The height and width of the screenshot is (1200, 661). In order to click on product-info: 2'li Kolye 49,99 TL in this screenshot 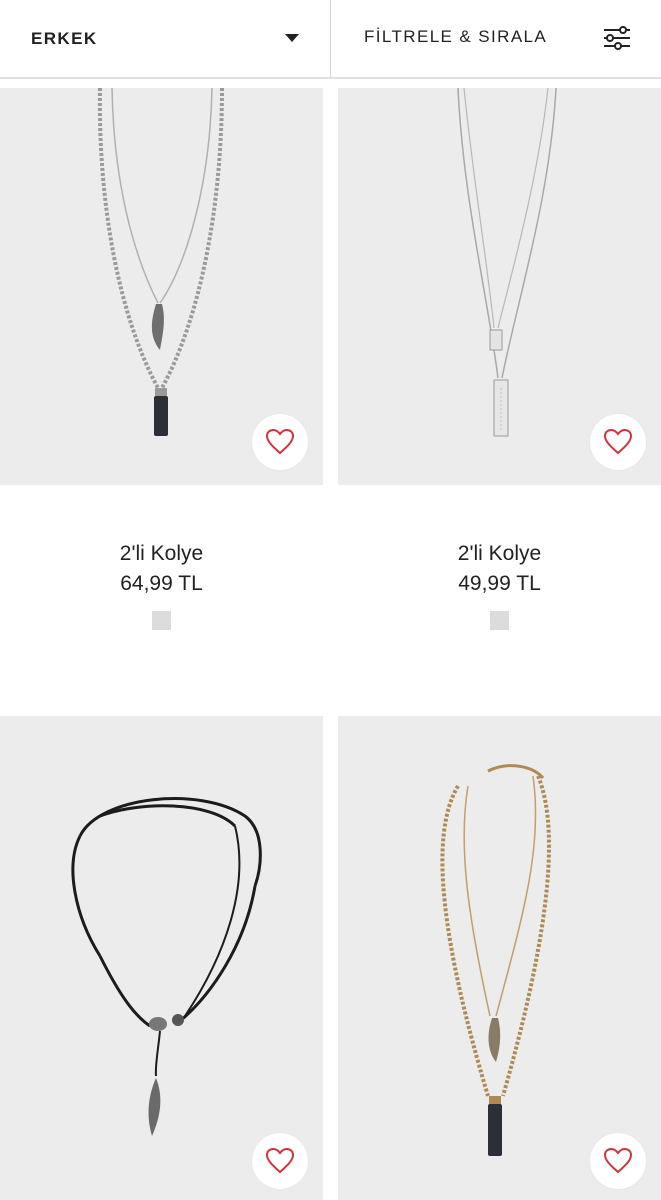, I will do `click(499, 585)`.